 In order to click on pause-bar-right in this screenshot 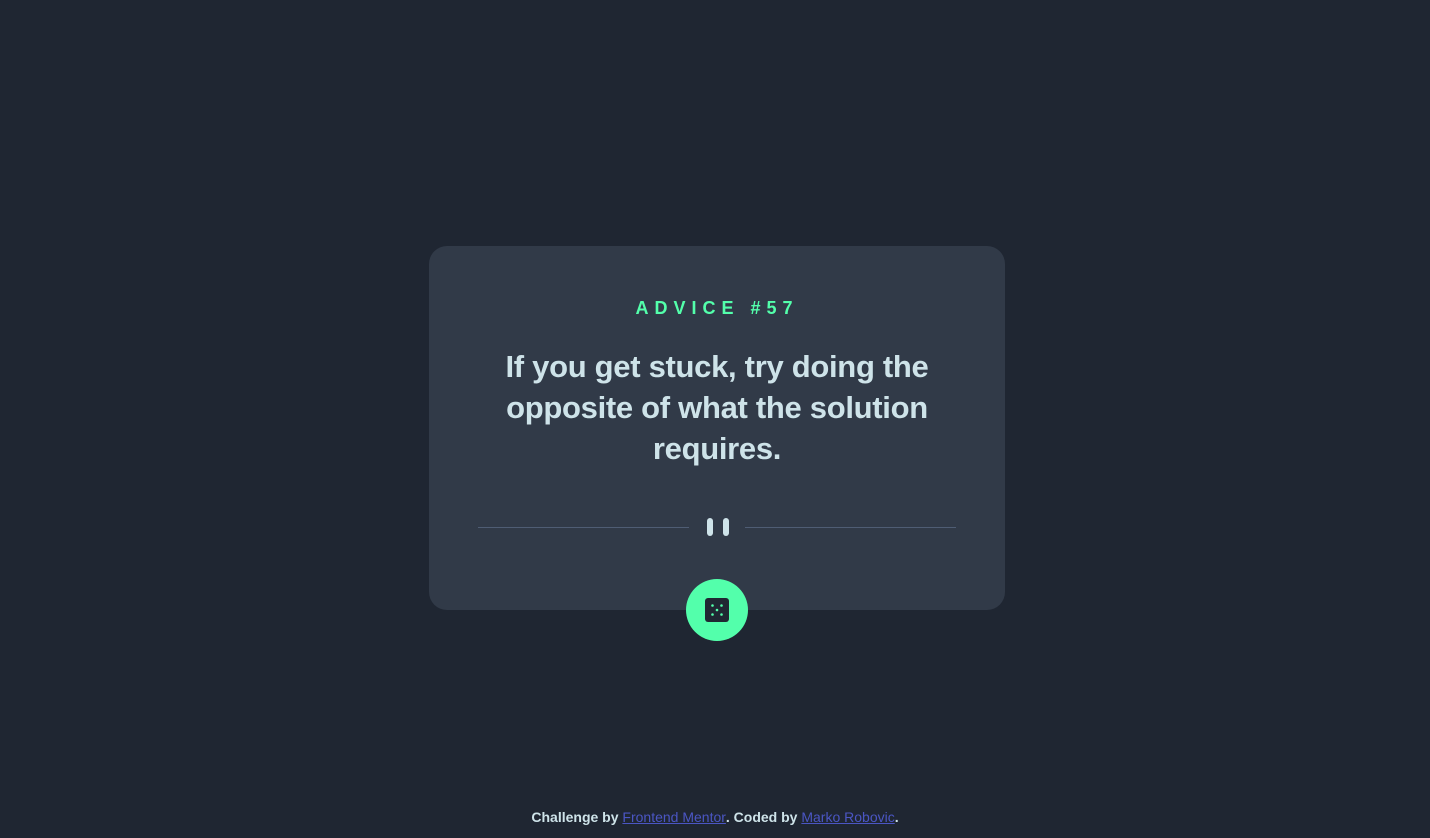, I will do `click(726, 527)`.